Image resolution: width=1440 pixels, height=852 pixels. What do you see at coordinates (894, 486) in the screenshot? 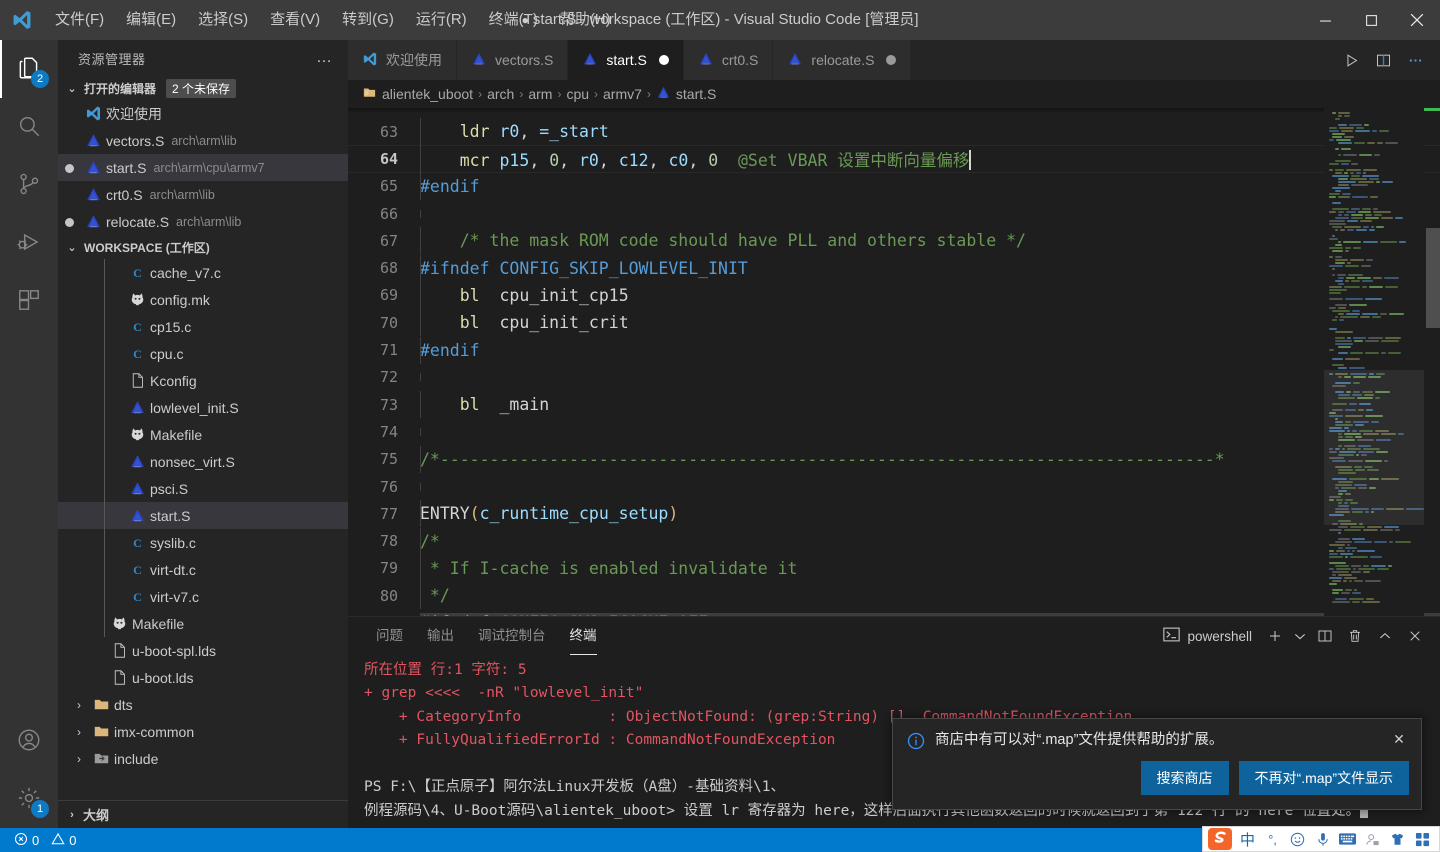
I see `code-line-76: 76` at bounding box center [894, 486].